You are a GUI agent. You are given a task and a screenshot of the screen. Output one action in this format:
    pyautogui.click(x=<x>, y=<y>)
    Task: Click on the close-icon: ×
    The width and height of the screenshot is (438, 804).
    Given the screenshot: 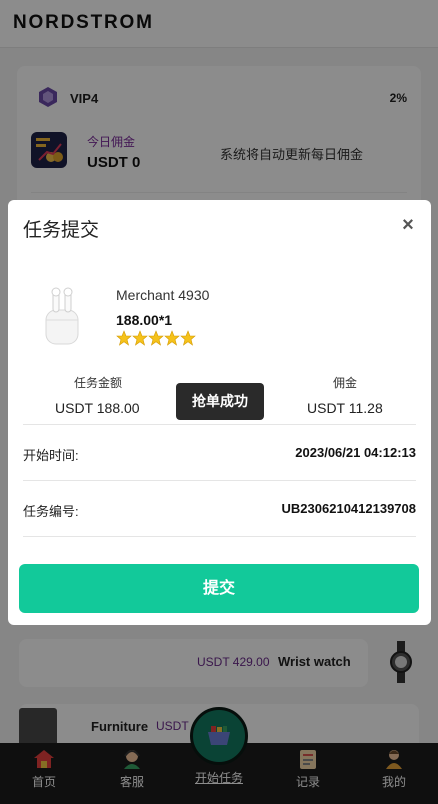 What is the action you would take?
    pyautogui.click(x=408, y=225)
    